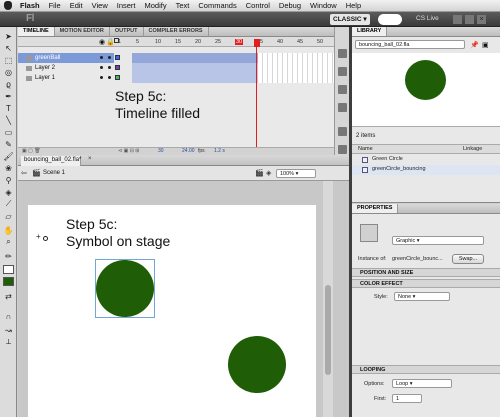 The height and width of the screenshot is (417, 500). I want to click on library-item: Green Circle, so click(426, 160).